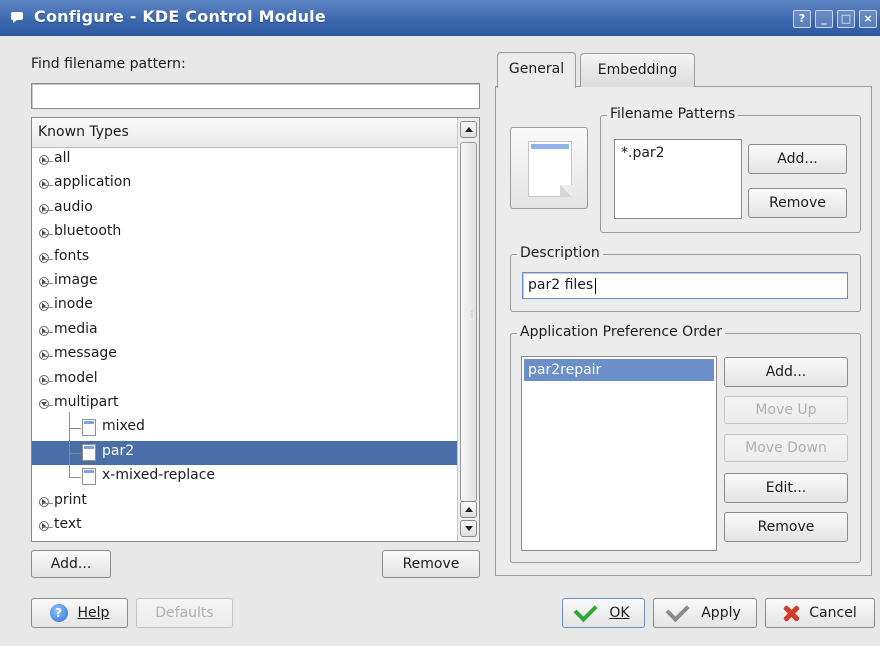 The image size is (880, 646). I want to click on tree-item-mixed: mixed, so click(244, 428).